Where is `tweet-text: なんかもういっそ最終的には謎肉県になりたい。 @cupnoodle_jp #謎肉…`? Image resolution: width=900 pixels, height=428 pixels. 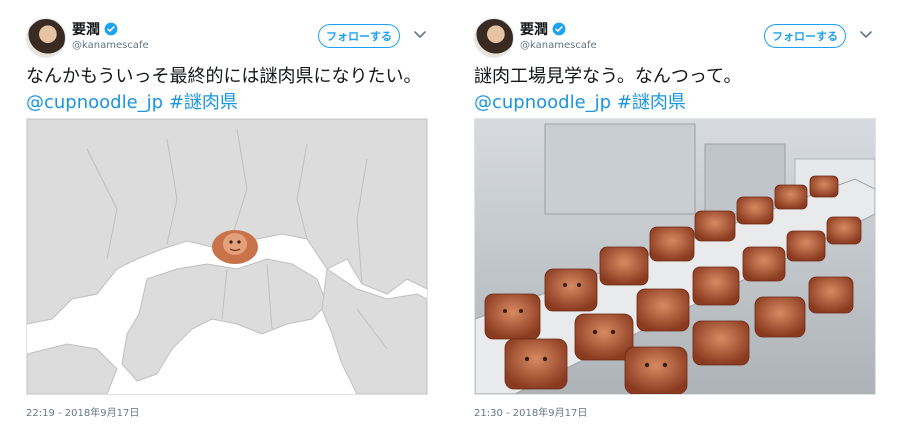
tweet-text: なんかもういっそ最終的には謎肉県になりたい。 @cupnoodle_jp #謎肉… is located at coordinates (226, 90).